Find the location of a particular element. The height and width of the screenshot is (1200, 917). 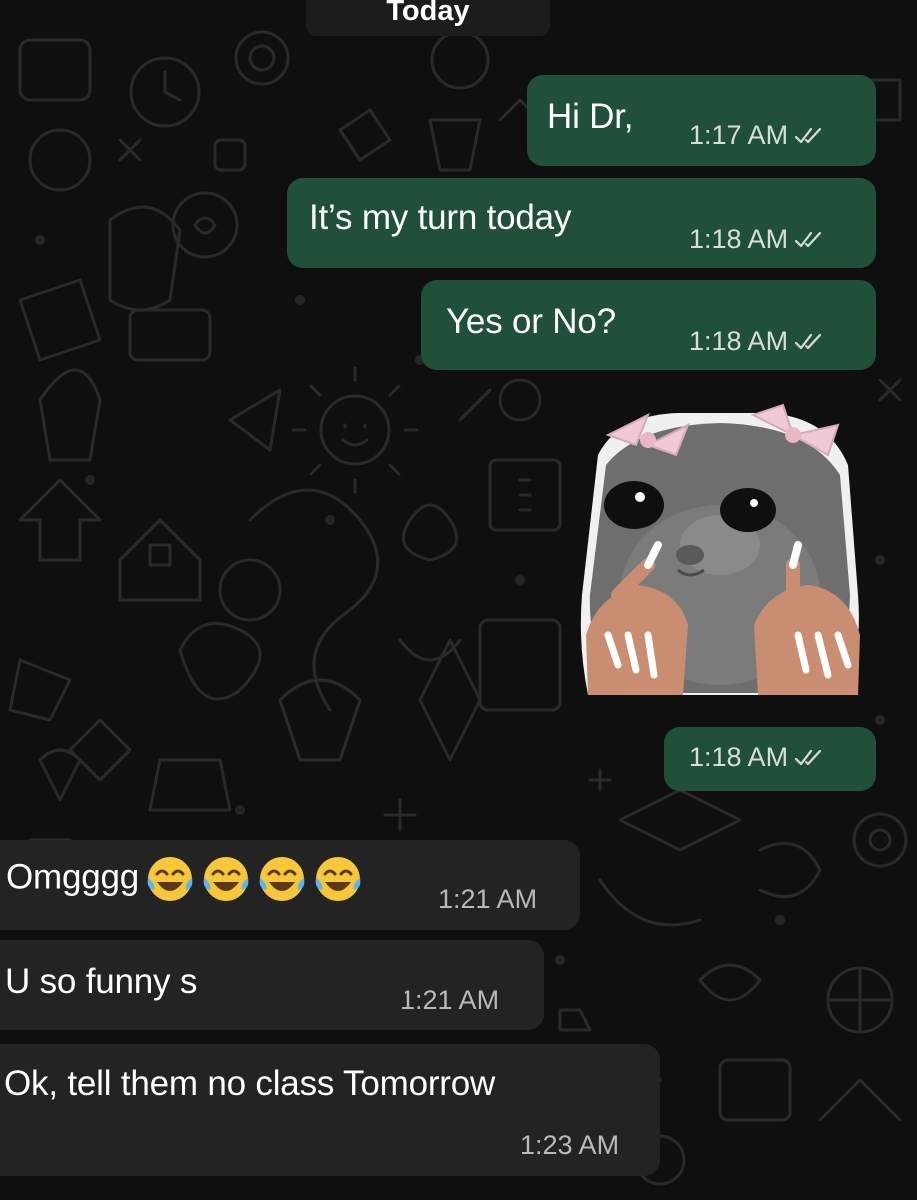

message-text-with-emoji: Omgggg is located at coordinates (184, 879).